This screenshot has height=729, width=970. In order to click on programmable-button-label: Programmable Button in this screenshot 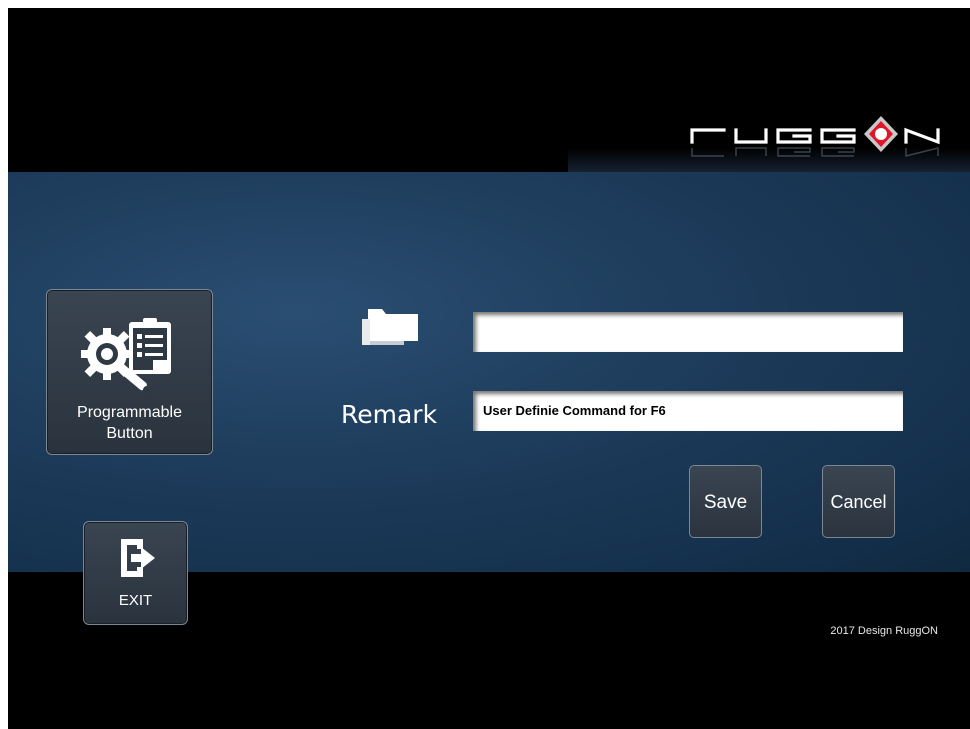, I will do `click(129, 423)`.